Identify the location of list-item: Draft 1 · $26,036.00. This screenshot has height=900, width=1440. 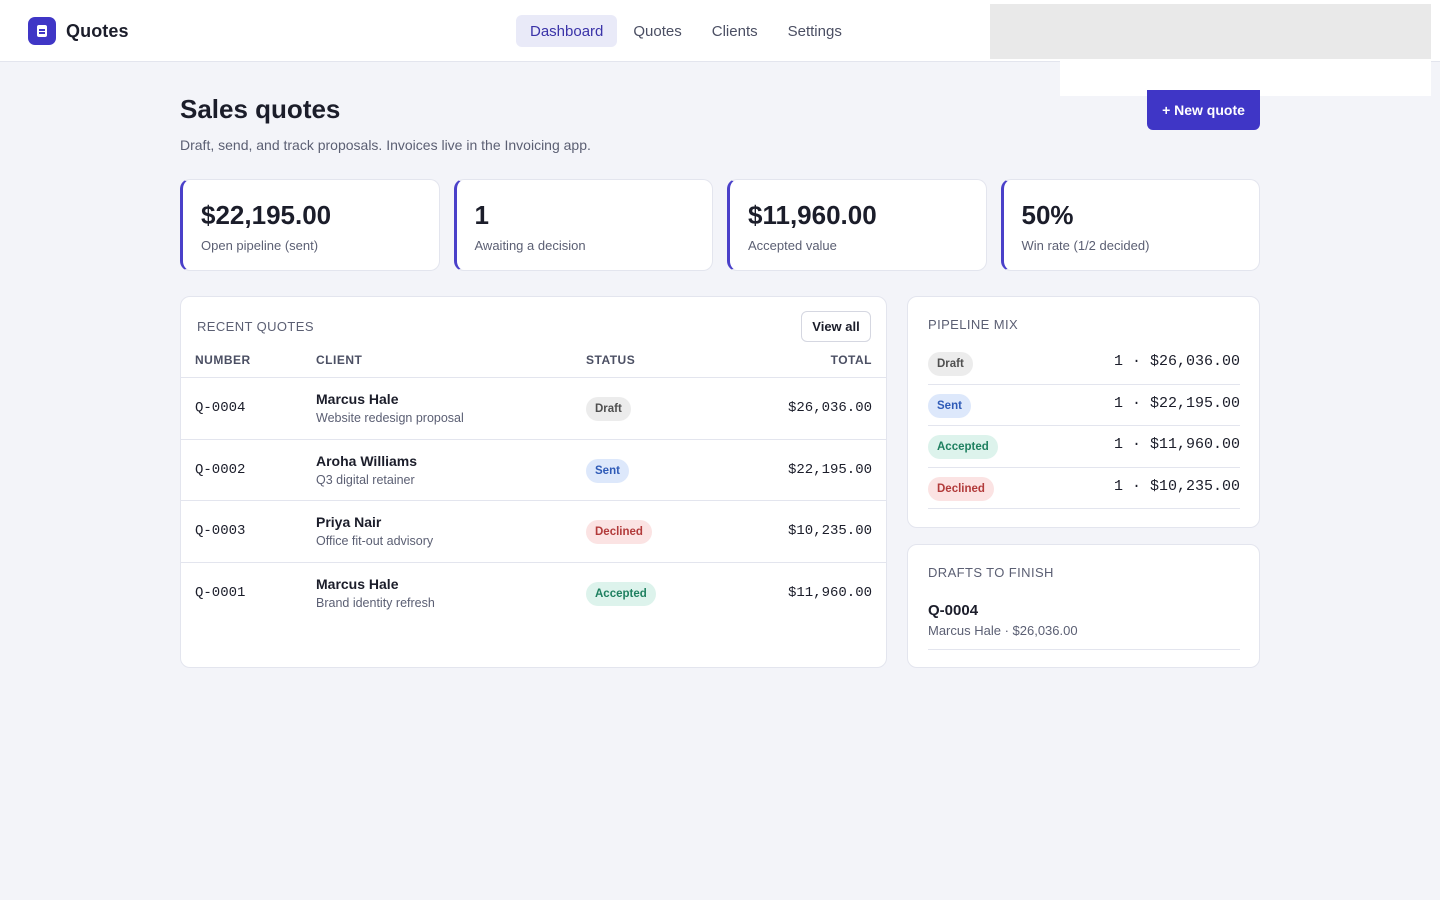
(1084, 364).